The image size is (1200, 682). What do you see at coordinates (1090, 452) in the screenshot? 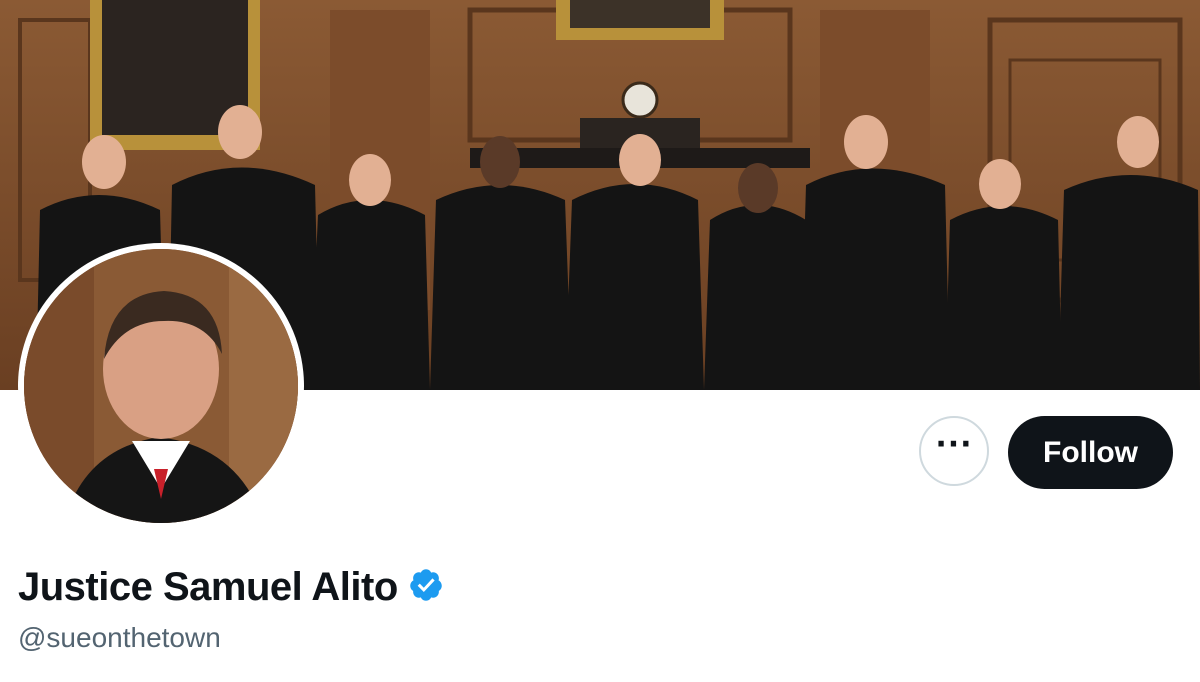
I see `follow-button: Follow` at bounding box center [1090, 452].